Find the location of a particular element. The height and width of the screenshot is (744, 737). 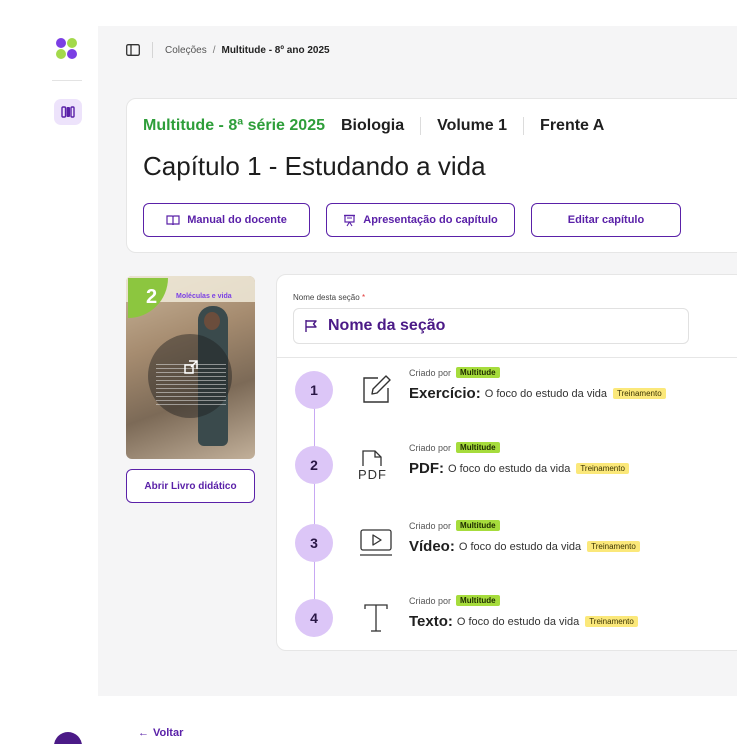

sidebar-toggle-icon is located at coordinates (133, 50).